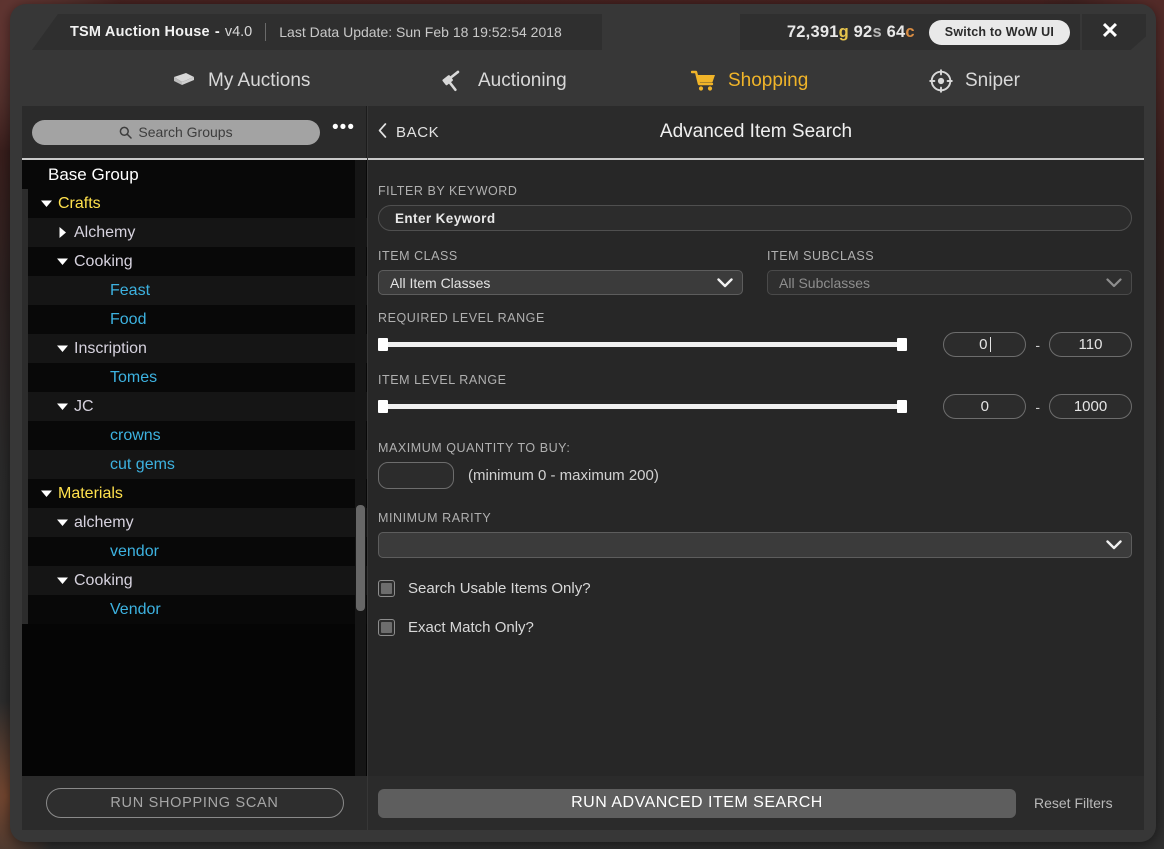 Image resolution: width=1164 pixels, height=849 pixels. Describe the element at coordinates (1090, 406) in the screenshot. I see `item-level-max-input: 1000` at that location.